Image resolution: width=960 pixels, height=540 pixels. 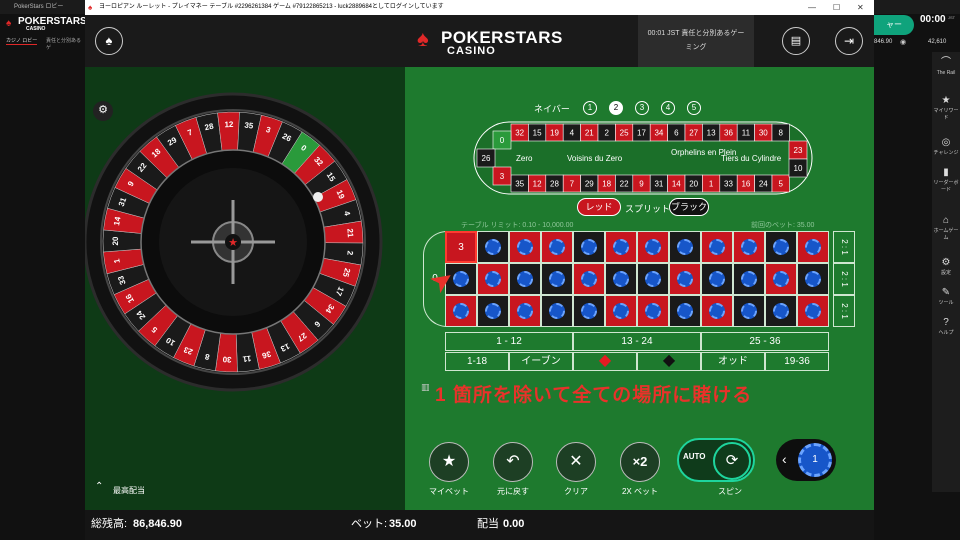 What do you see at coordinates (732, 461) in the screenshot?
I see `spin-button: ⟳` at bounding box center [732, 461].